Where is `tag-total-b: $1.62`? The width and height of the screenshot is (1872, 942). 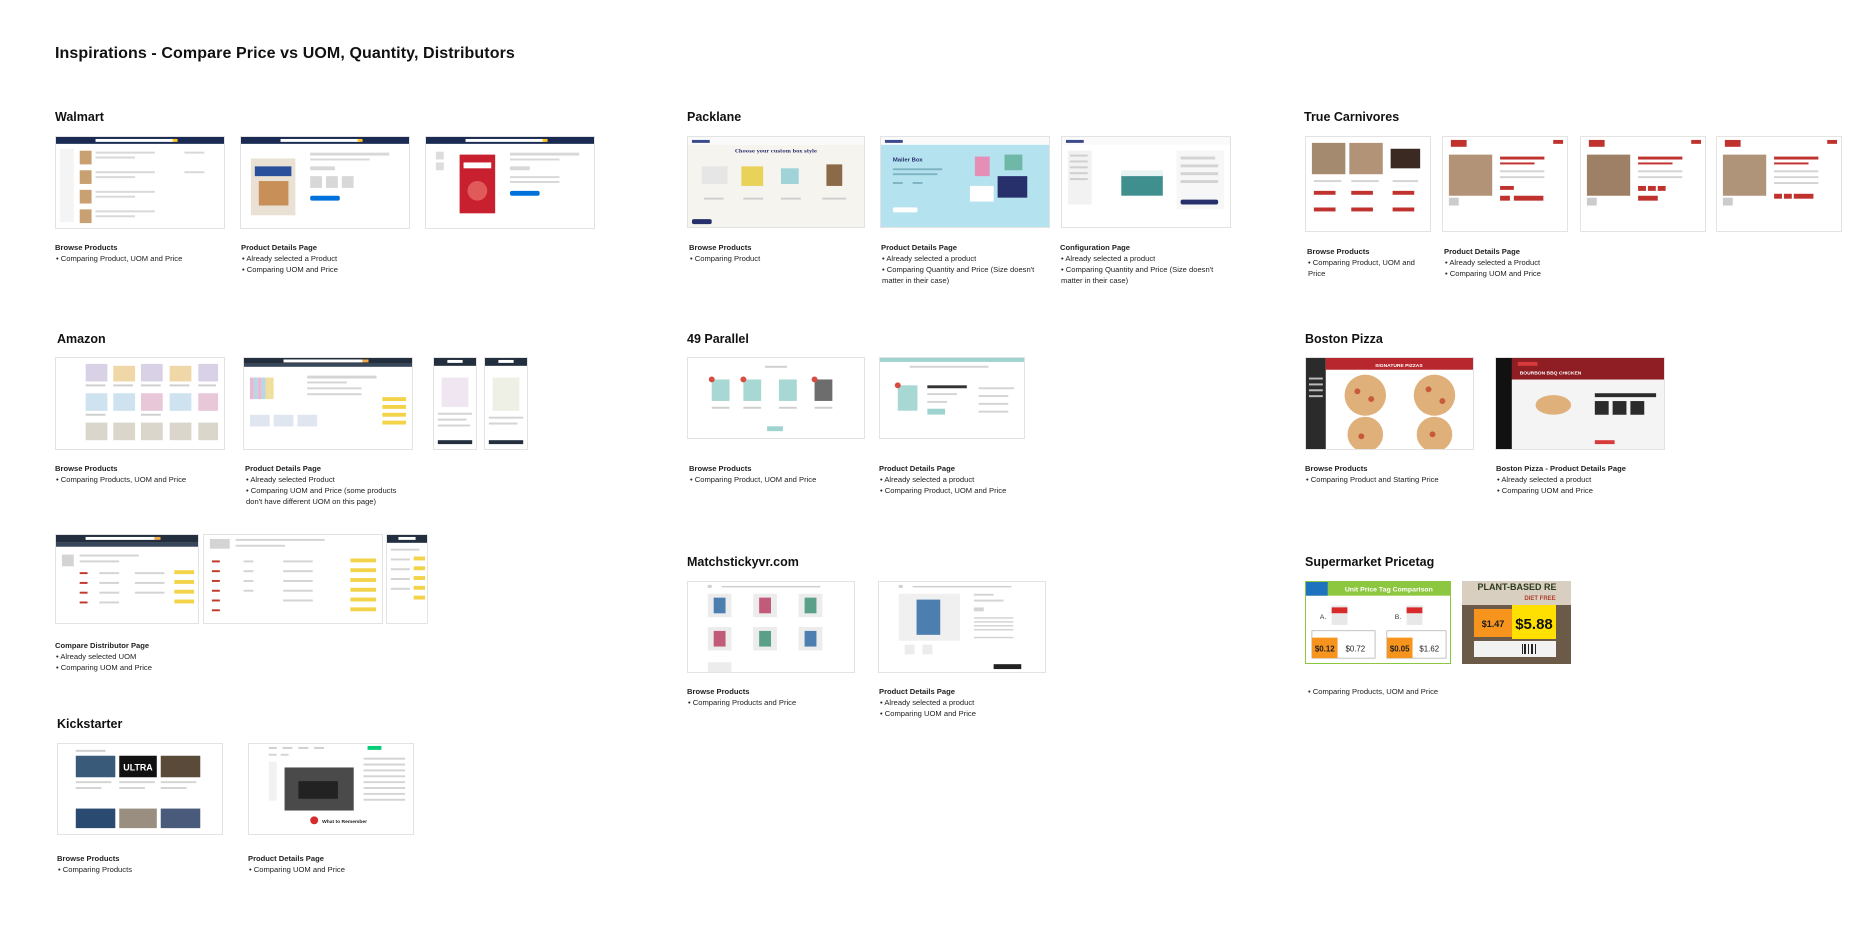 tag-total-b: $1.62 is located at coordinates (1429, 648).